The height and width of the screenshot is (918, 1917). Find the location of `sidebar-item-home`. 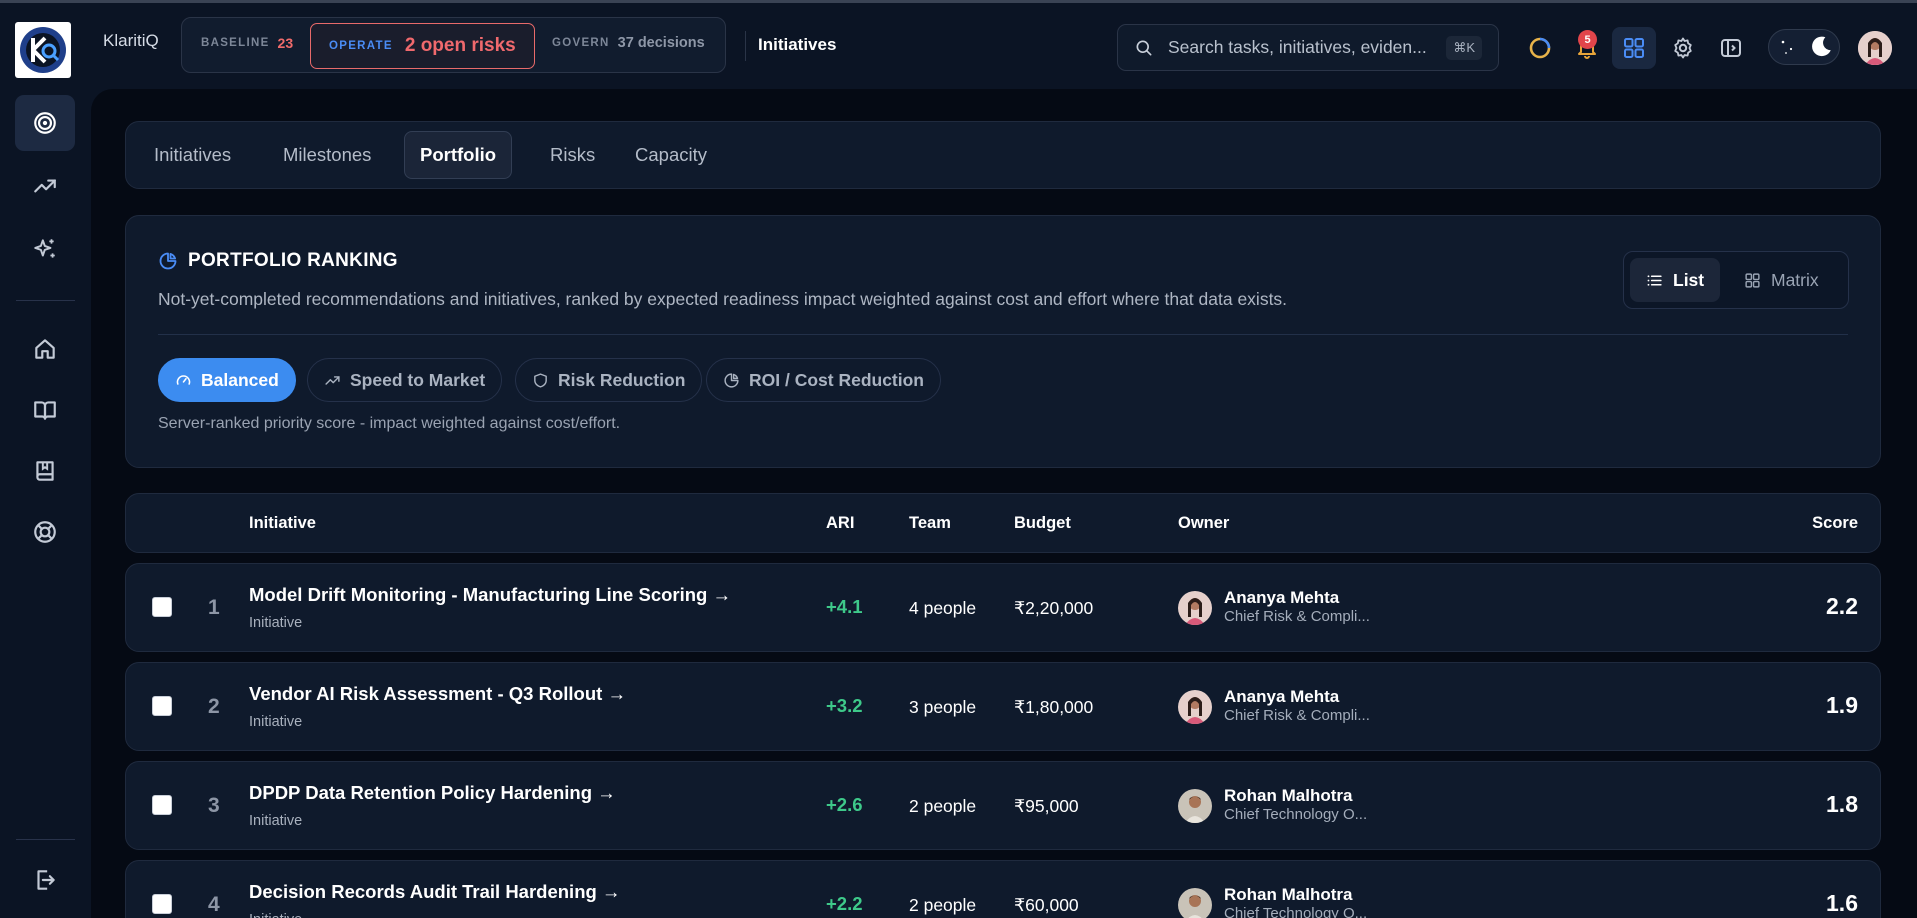

sidebar-item-home is located at coordinates (45, 349).